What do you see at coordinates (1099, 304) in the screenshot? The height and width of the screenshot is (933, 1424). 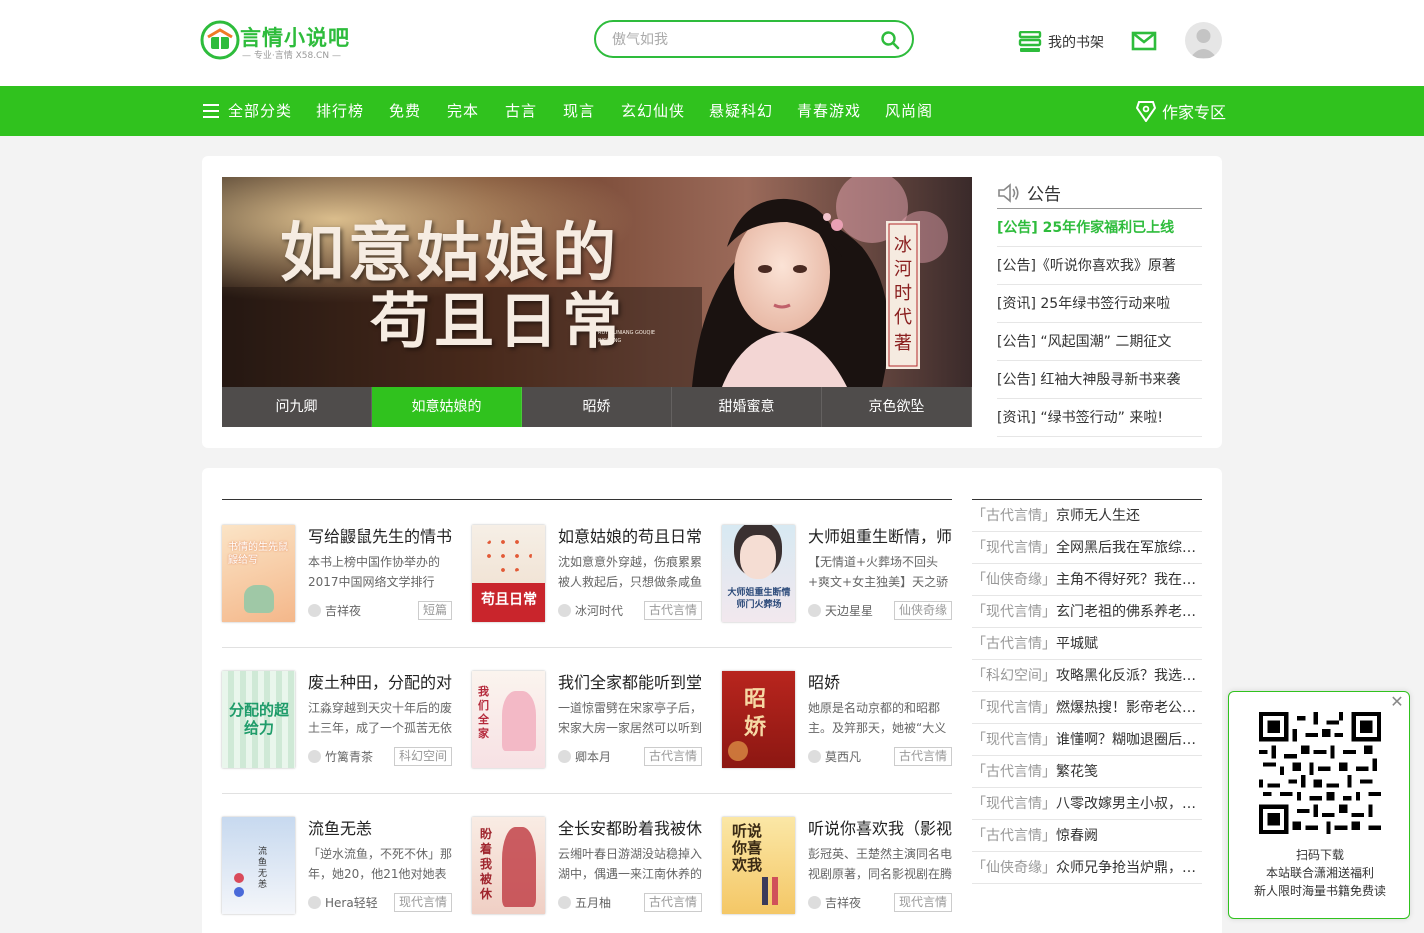 I see `notice-item: [资讯] 25年绿书签行动来啦` at bounding box center [1099, 304].